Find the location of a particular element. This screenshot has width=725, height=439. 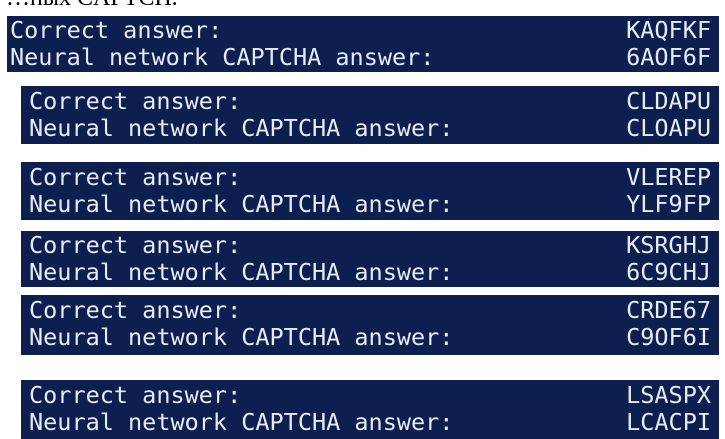

neural-network-answer-row: Neural network CAPTCHA answer: LCACPI is located at coordinates (370, 422).